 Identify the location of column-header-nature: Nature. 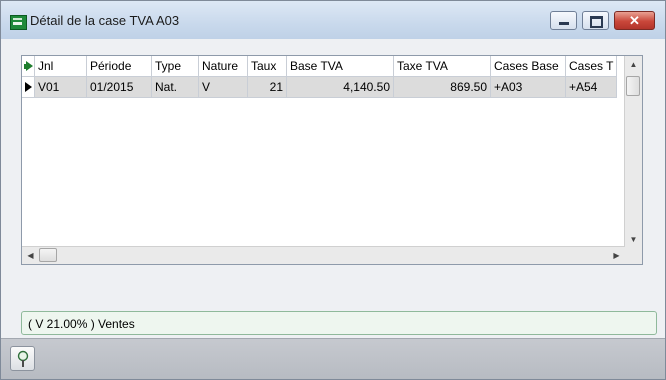
(223, 66).